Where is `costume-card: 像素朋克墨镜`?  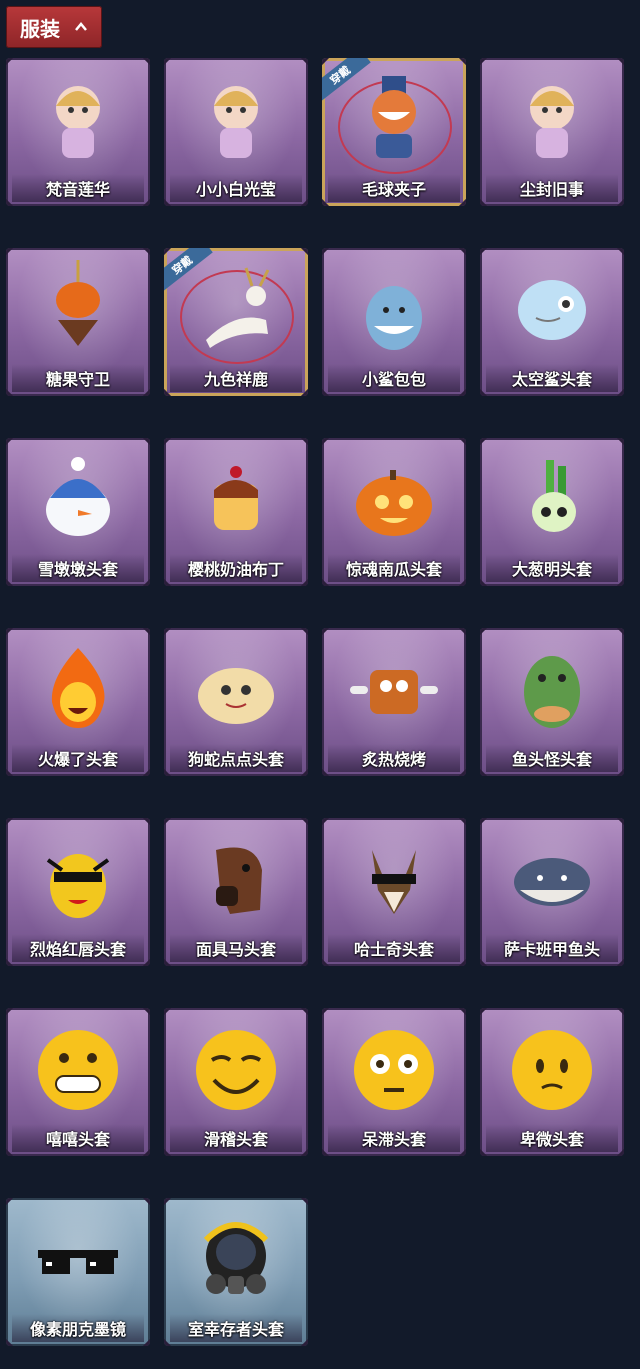 costume-card: 像素朋克墨镜 is located at coordinates (78, 1272).